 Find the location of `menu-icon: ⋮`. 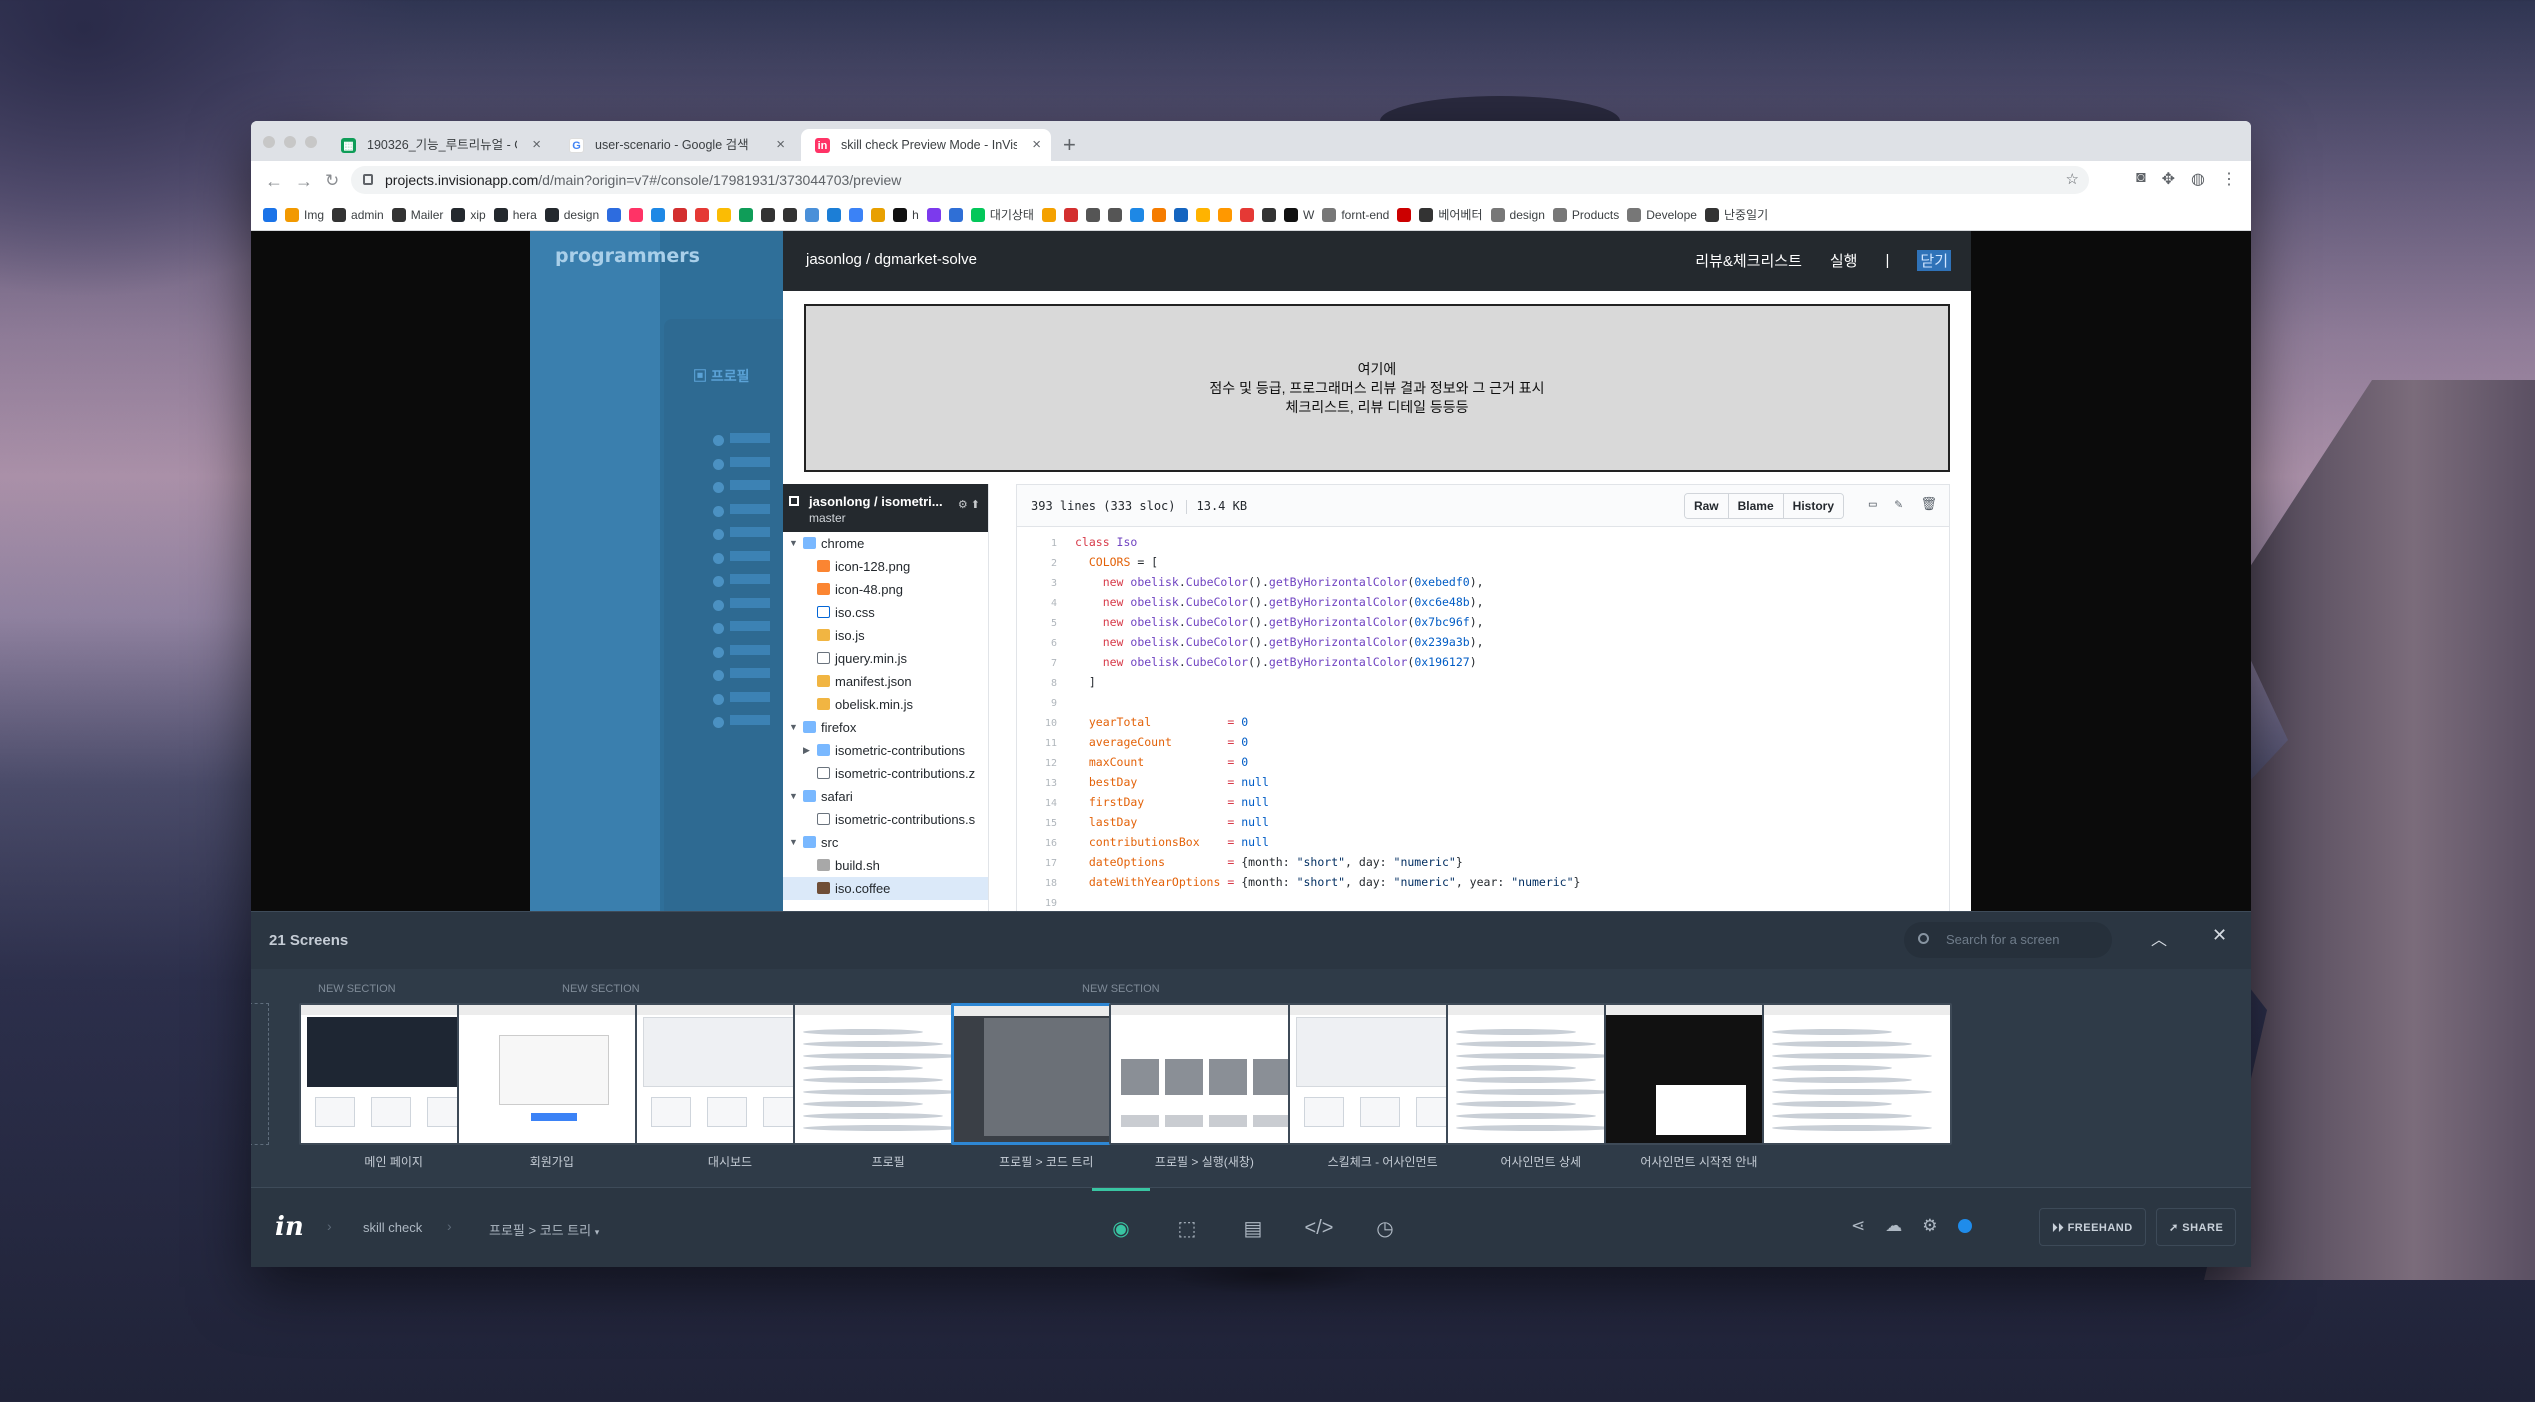

menu-icon: ⋮ is located at coordinates (2229, 179).